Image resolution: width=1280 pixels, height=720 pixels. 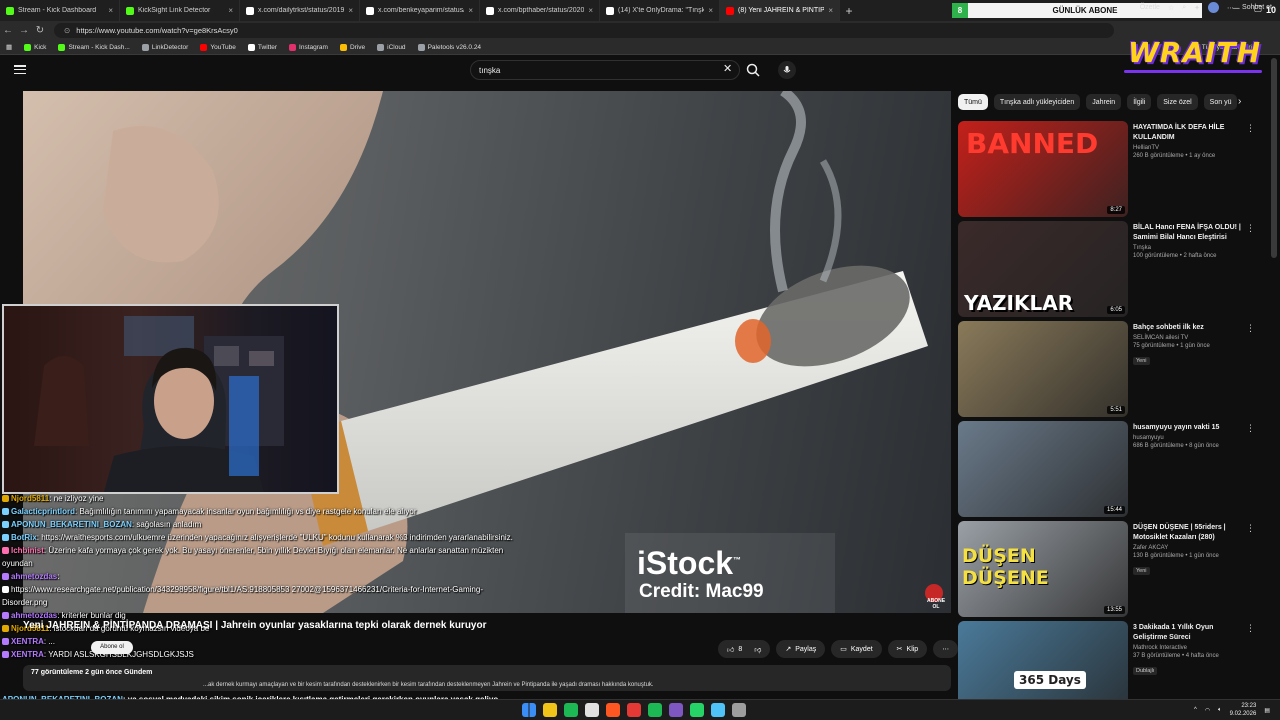 What do you see at coordinates (1188, 428) in the screenshot?
I see `video-title: husamyuyu yayın vakti 15` at bounding box center [1188, 428].